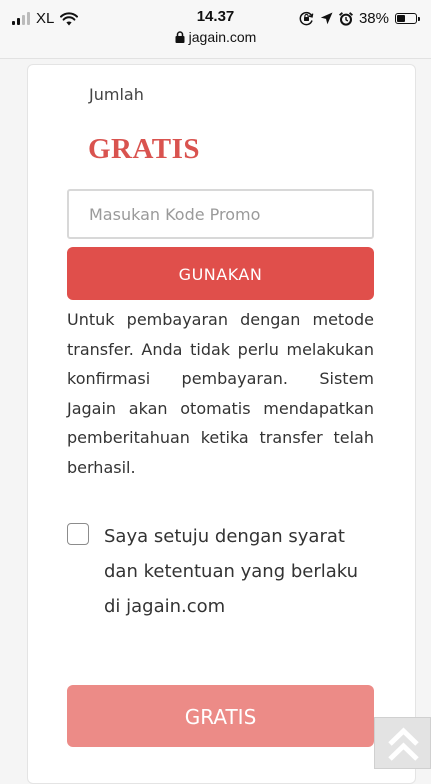  Describe the element at coordinates (116, 94) in the screenshot. I see `total-label: Jumlah` at that location.